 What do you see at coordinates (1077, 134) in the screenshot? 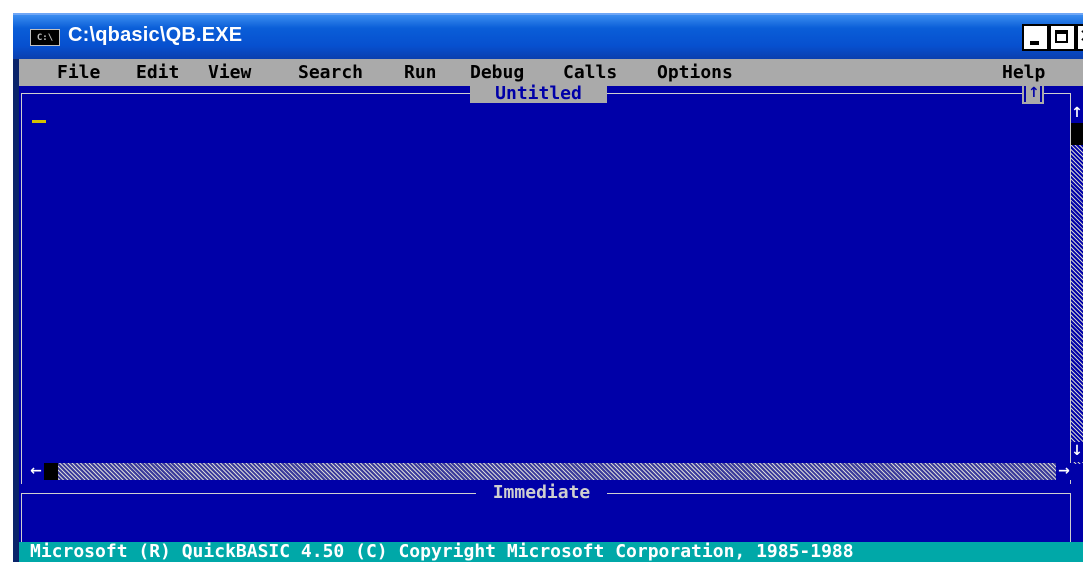
I see `vertical-scroll-thumb` at bounding box center [1077, 134].